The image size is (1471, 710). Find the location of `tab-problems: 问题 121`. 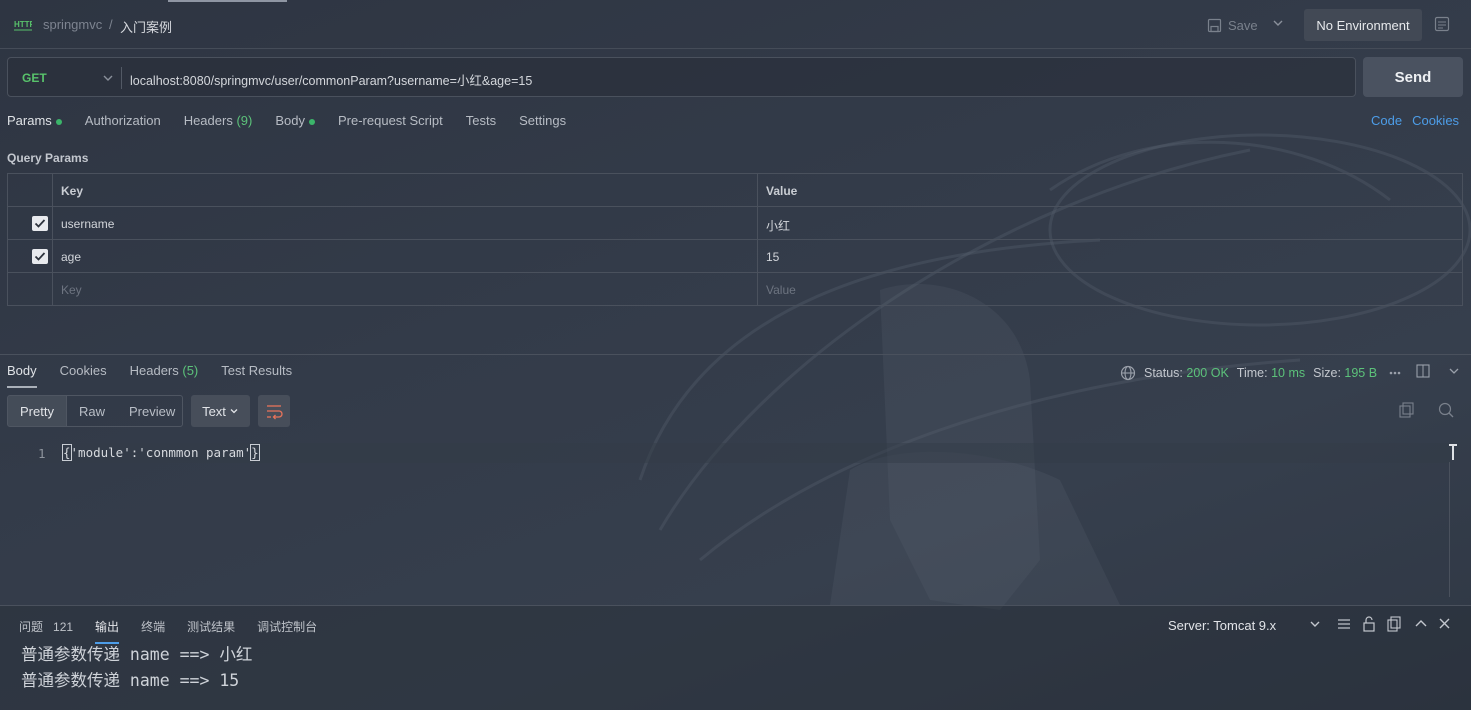

tab-problems: 问题 121 is located at coordinates (46, 626).